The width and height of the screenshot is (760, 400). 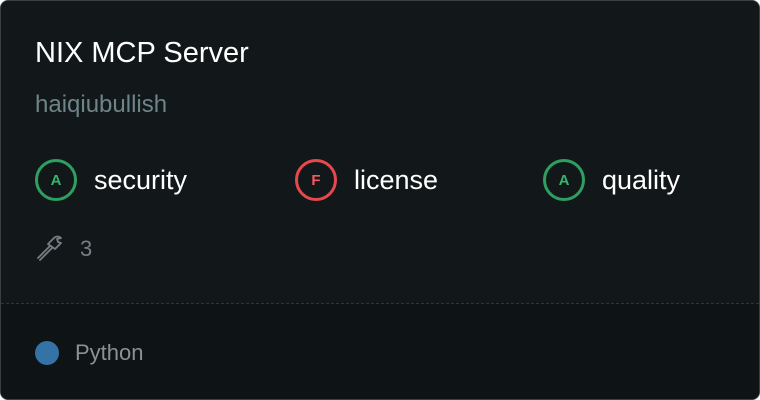 I want to click on security-grade: A security, so click(x=111, y=180).